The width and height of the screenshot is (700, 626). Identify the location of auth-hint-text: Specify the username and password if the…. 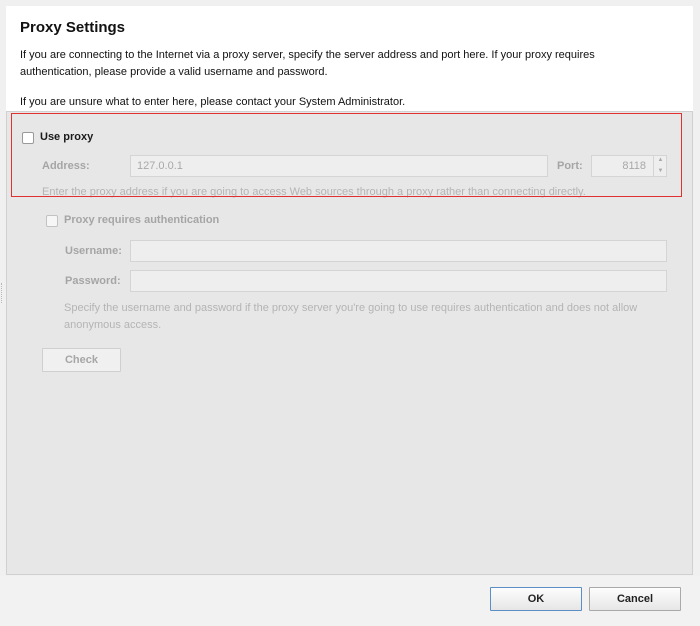
(351, 316).